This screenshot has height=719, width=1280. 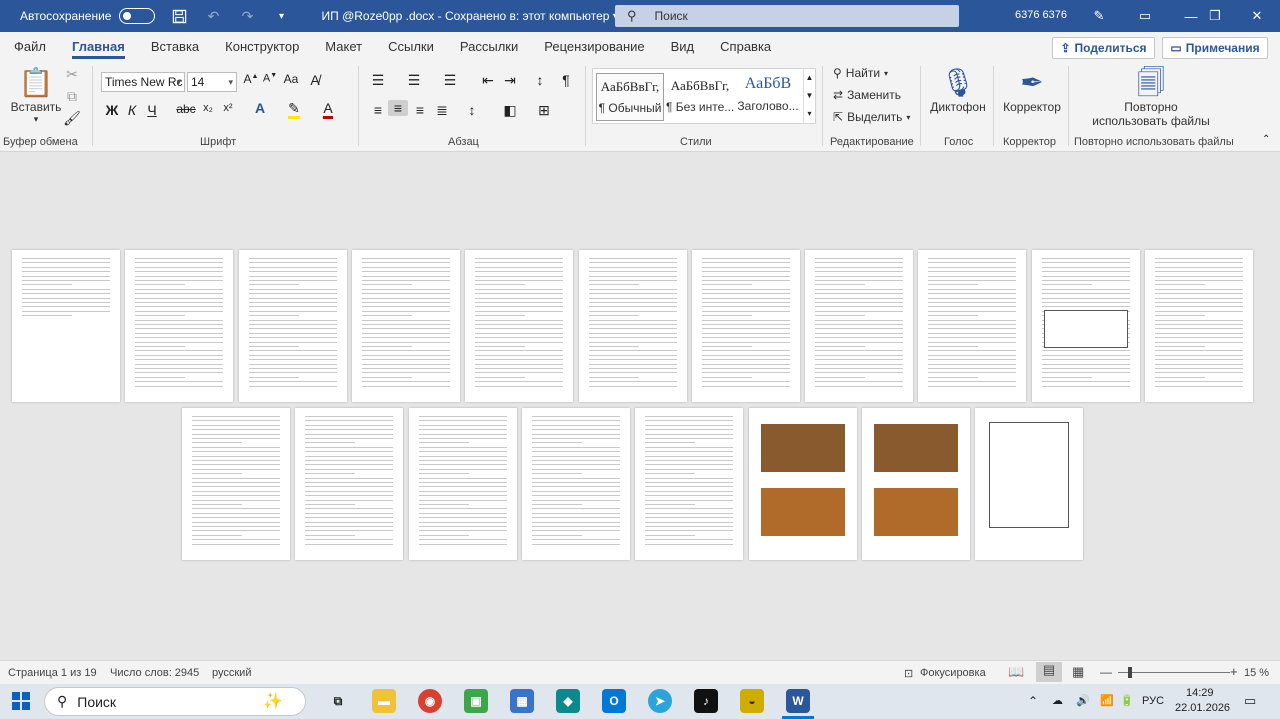 What do you see at coordinates (262, 47) in the screenshot?
I see `tab-design: Конструктор` at bounding box center [262, 47].